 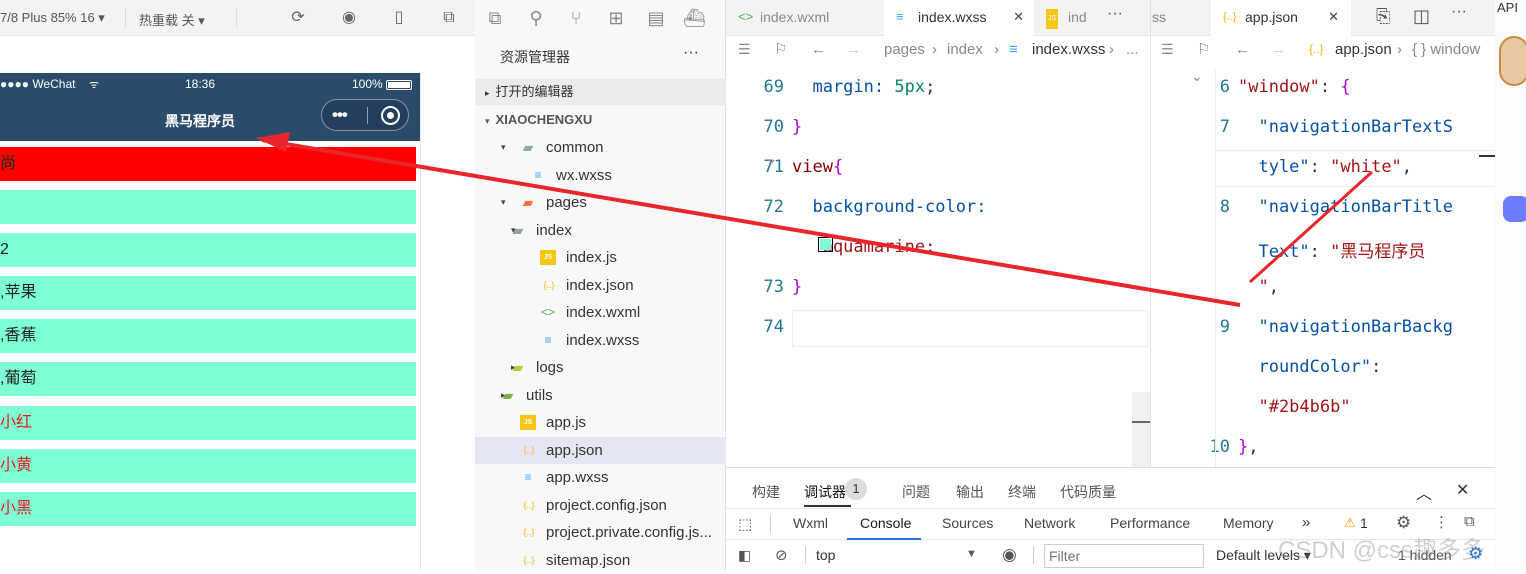 What do you see at coordinates (600, 395) in the screenshot?
I see `tree-item-utils: ▸ ▰ utils` at bounding box center [600, 395].